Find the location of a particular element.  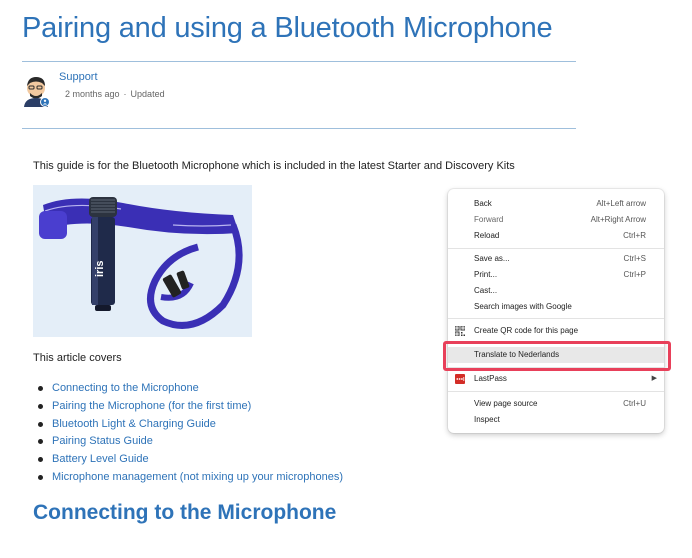

meta-updated: Updated is located at coordinates (147, 94).